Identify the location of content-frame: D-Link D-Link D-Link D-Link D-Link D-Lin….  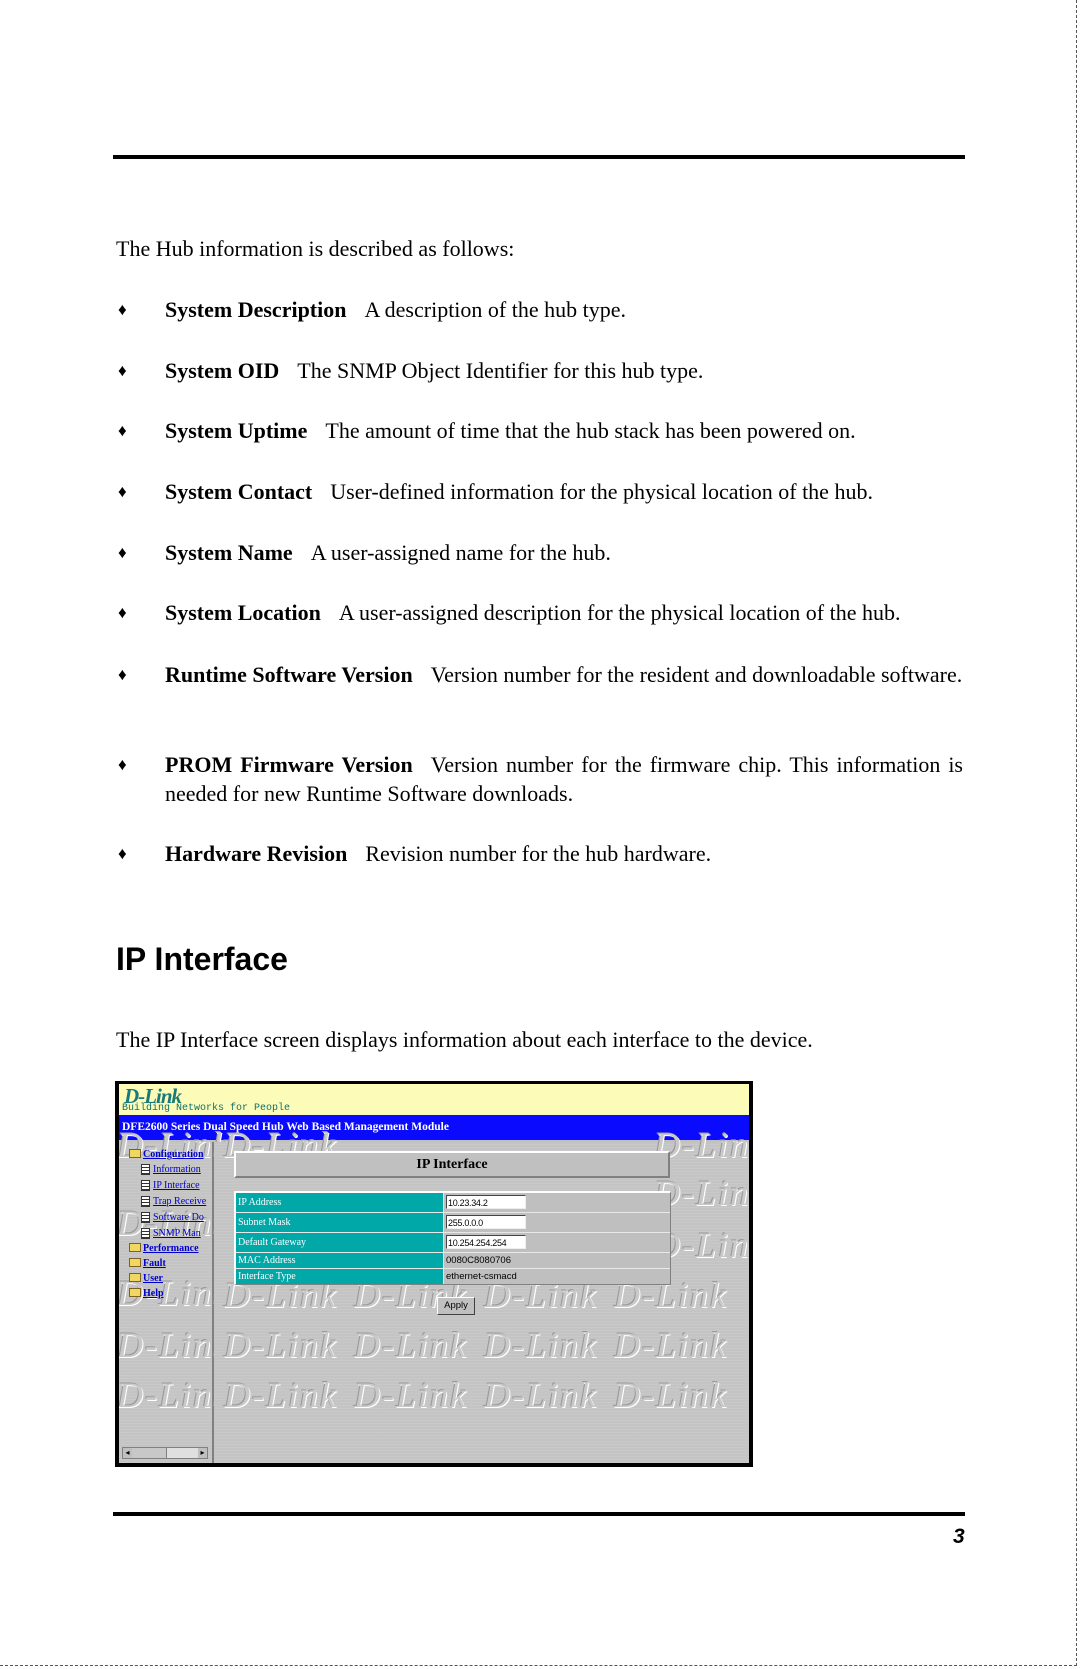
(481, 1294).